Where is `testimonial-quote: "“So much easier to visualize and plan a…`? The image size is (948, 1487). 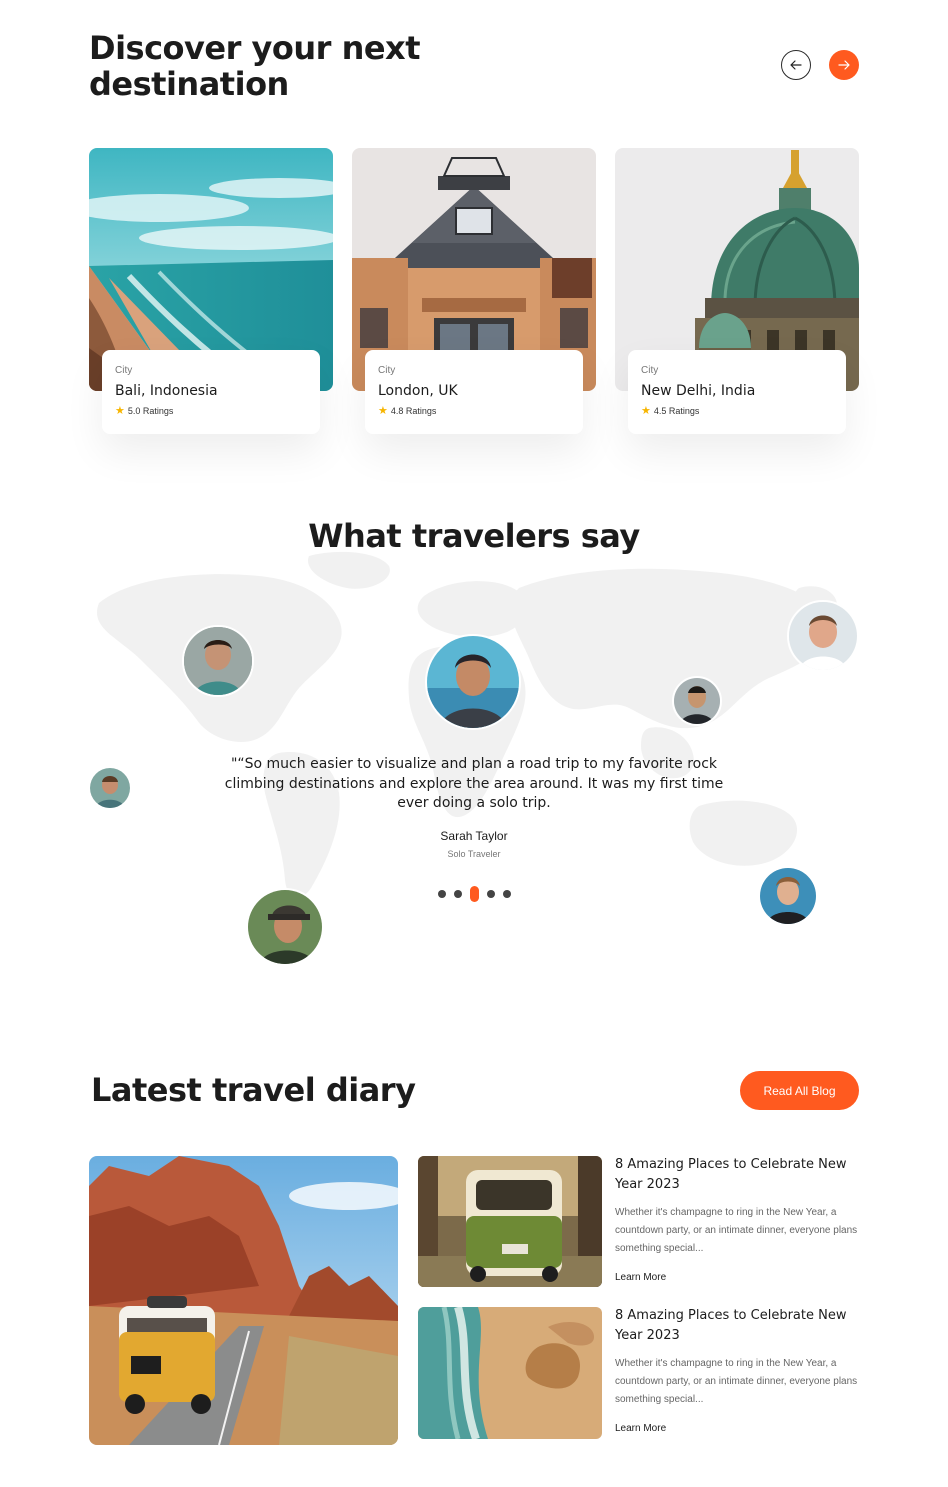
testimonial-quote: "“So much easier to visualize and plan a… is located at coordinates (474, 783).